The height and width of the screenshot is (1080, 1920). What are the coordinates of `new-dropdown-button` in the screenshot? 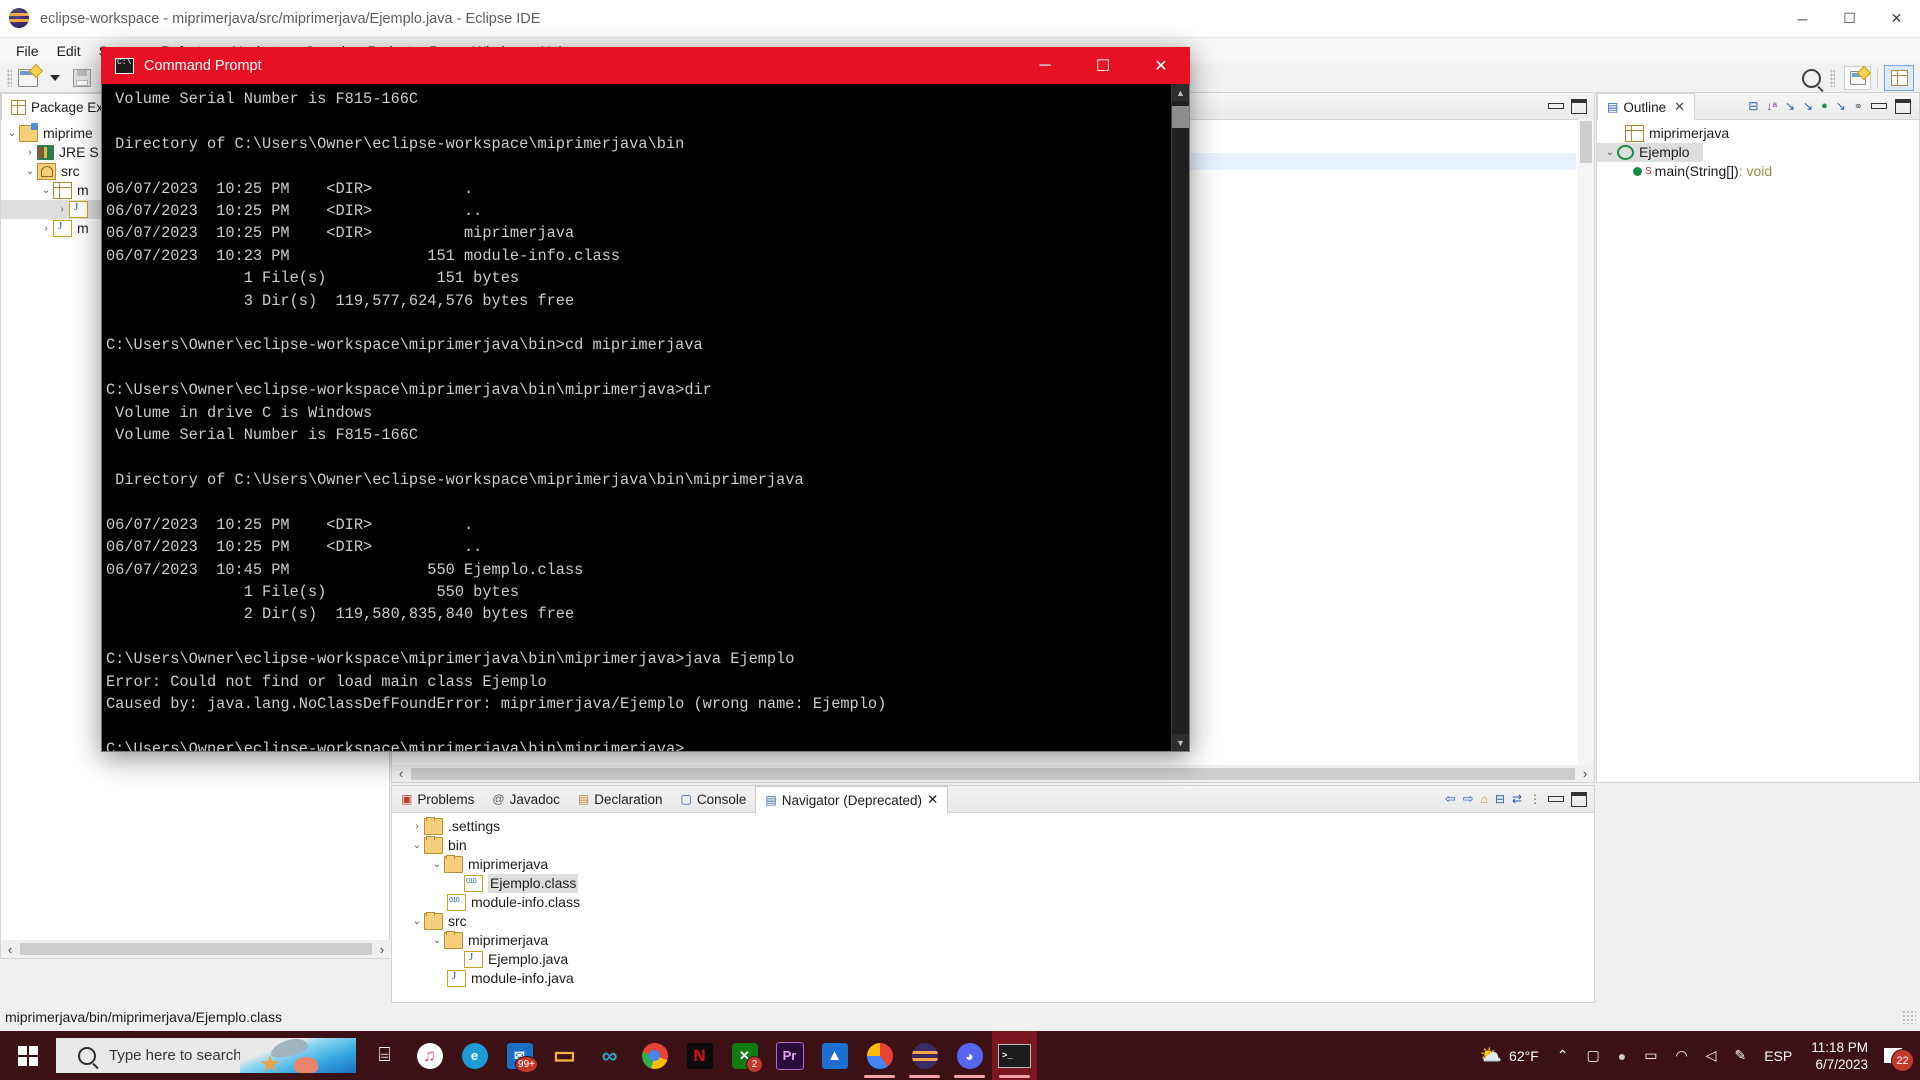 It's located at (55, 78).